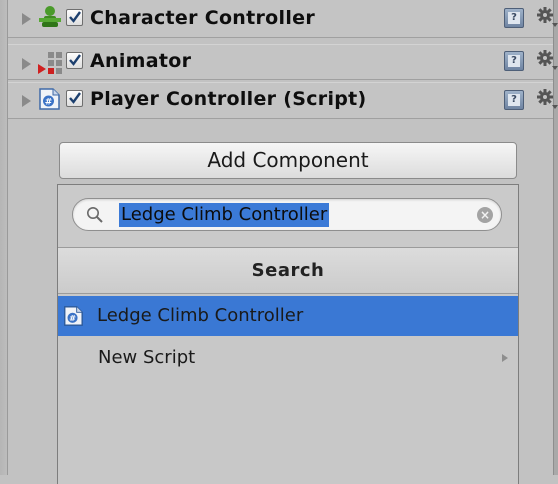  What do you see at coordinates (283, 62) in the screenshot?
I see `component-row-animator: Animator ?` at bounding box center [283, 62].